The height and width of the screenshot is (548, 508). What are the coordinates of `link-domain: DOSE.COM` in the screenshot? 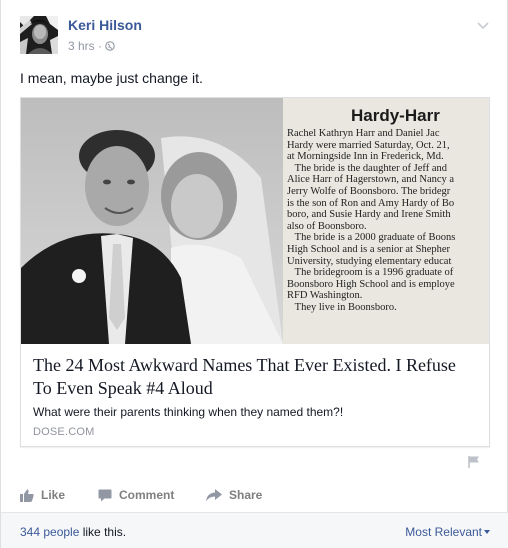 It's located at (64, 432).